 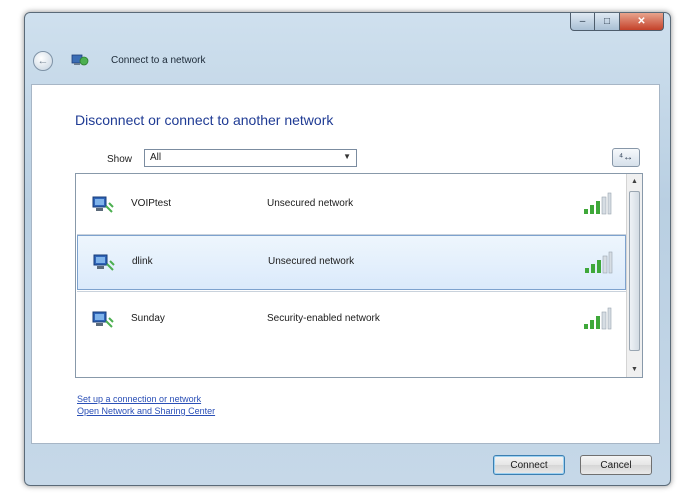 I want to click on refresh-icon: ⁴↔, so click(x=626, y=157).